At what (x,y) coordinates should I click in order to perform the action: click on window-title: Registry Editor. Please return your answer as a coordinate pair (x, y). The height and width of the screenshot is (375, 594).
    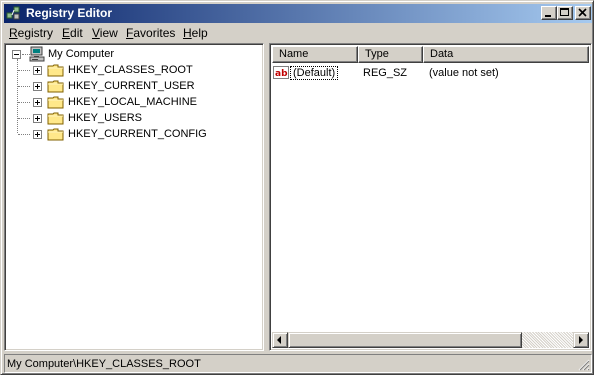
    Looking at the image, I should click on (69, 13).